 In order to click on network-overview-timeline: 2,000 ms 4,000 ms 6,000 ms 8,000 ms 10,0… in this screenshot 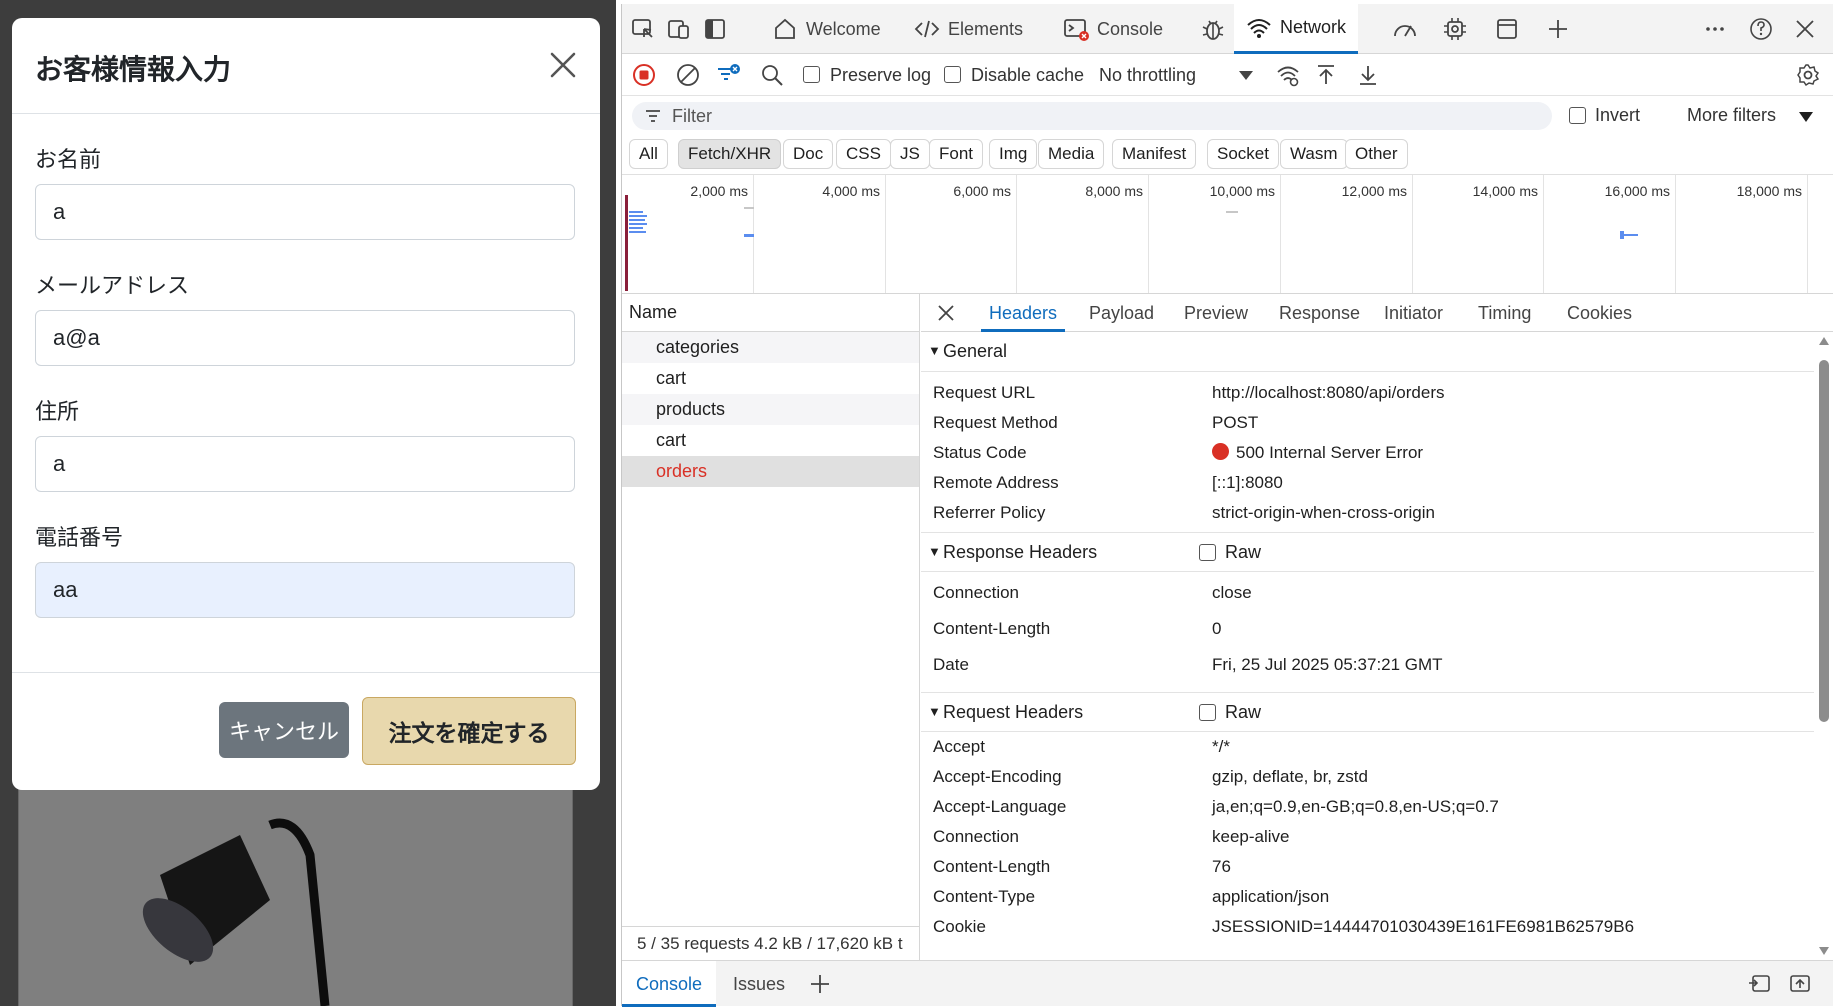, I will do `click(1227, 234)`.